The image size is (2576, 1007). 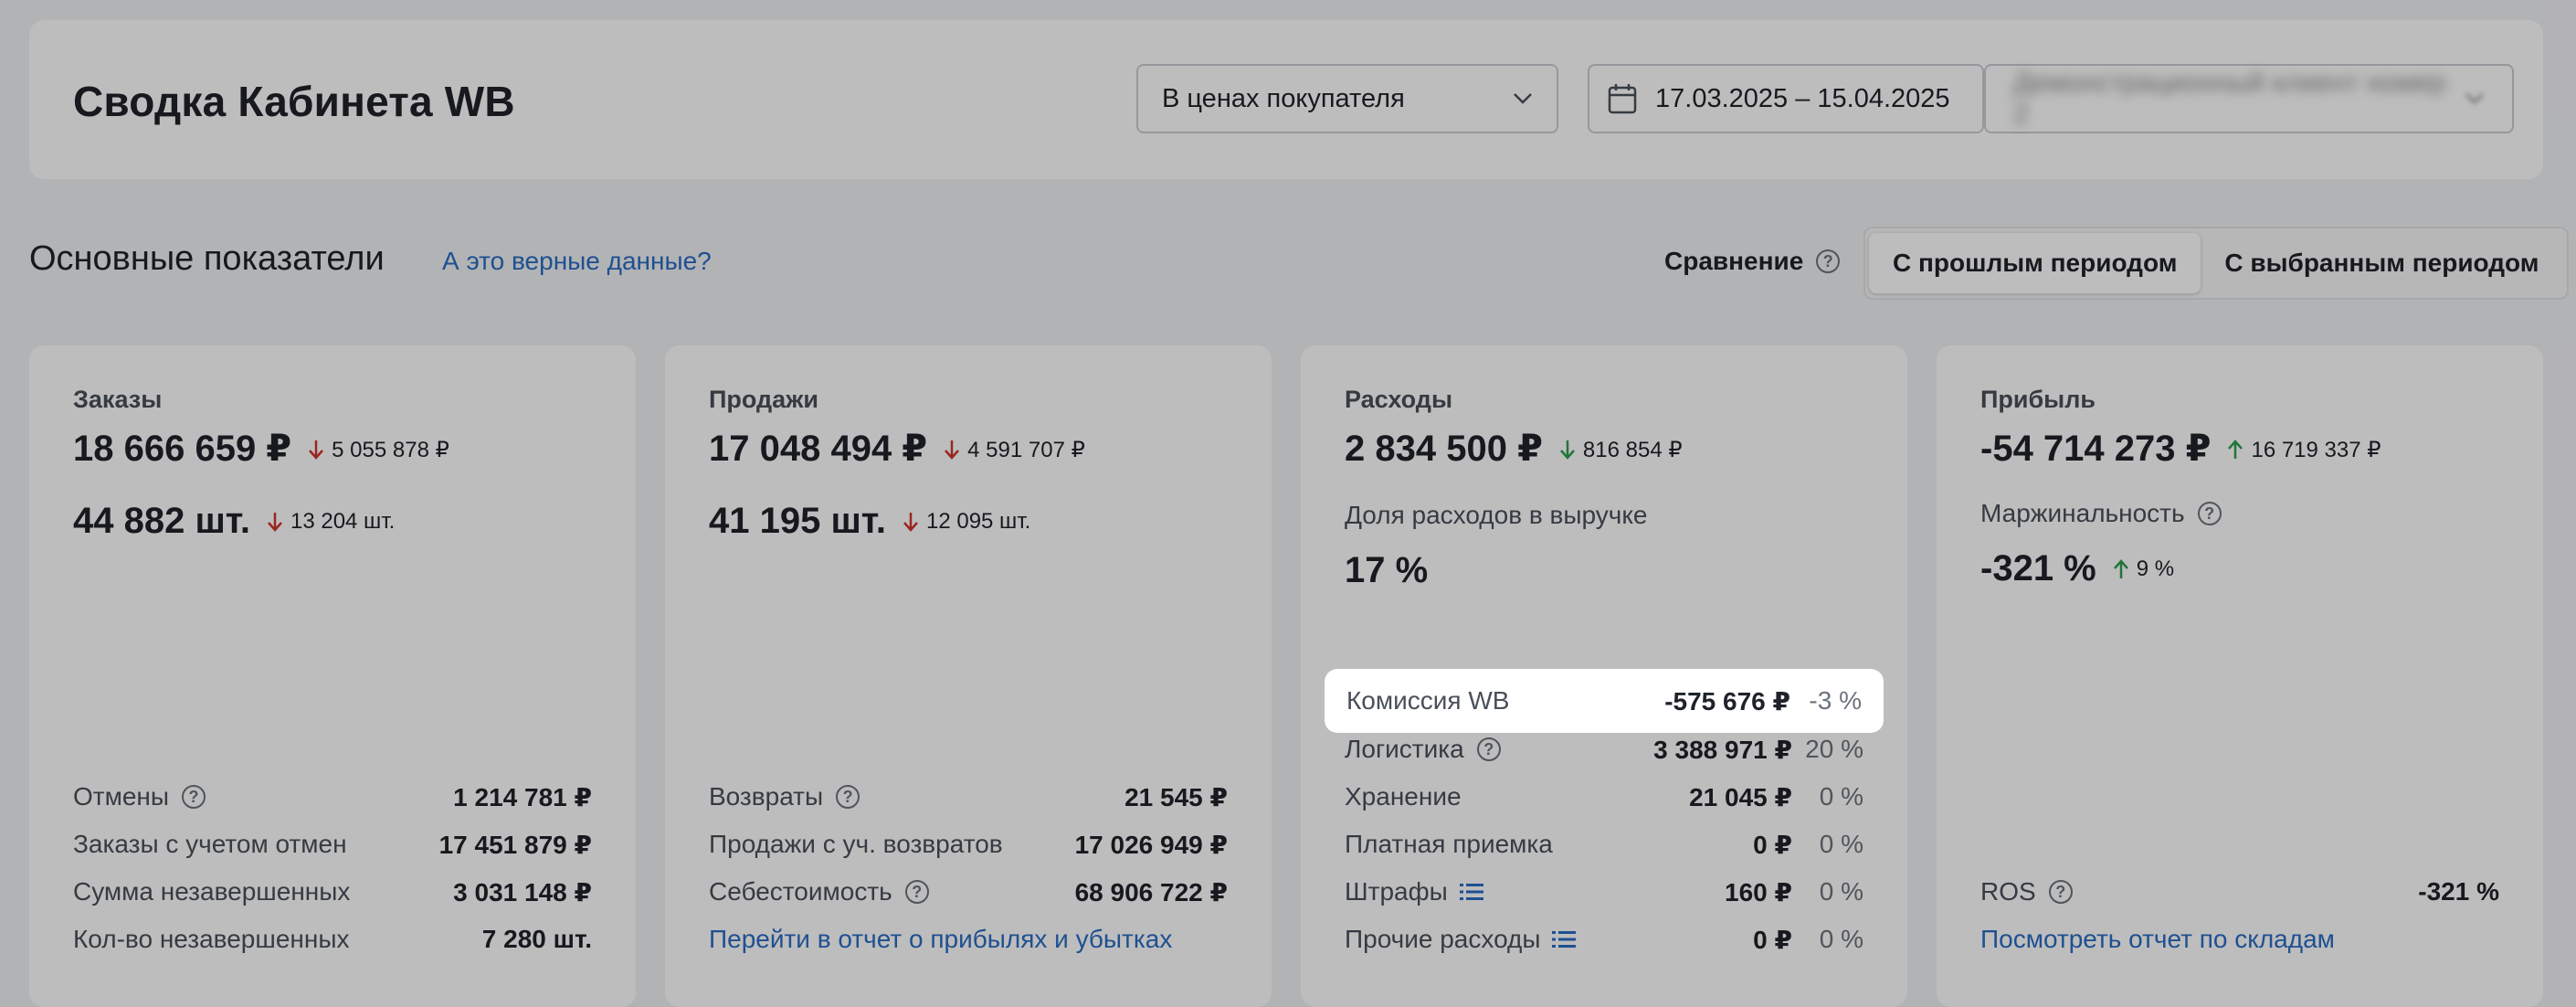 What do you see at coordinates (182, 449) in the screenshot?
I see `orders-amount: 18 666 659 ₽` at bounding box center [182, 449].